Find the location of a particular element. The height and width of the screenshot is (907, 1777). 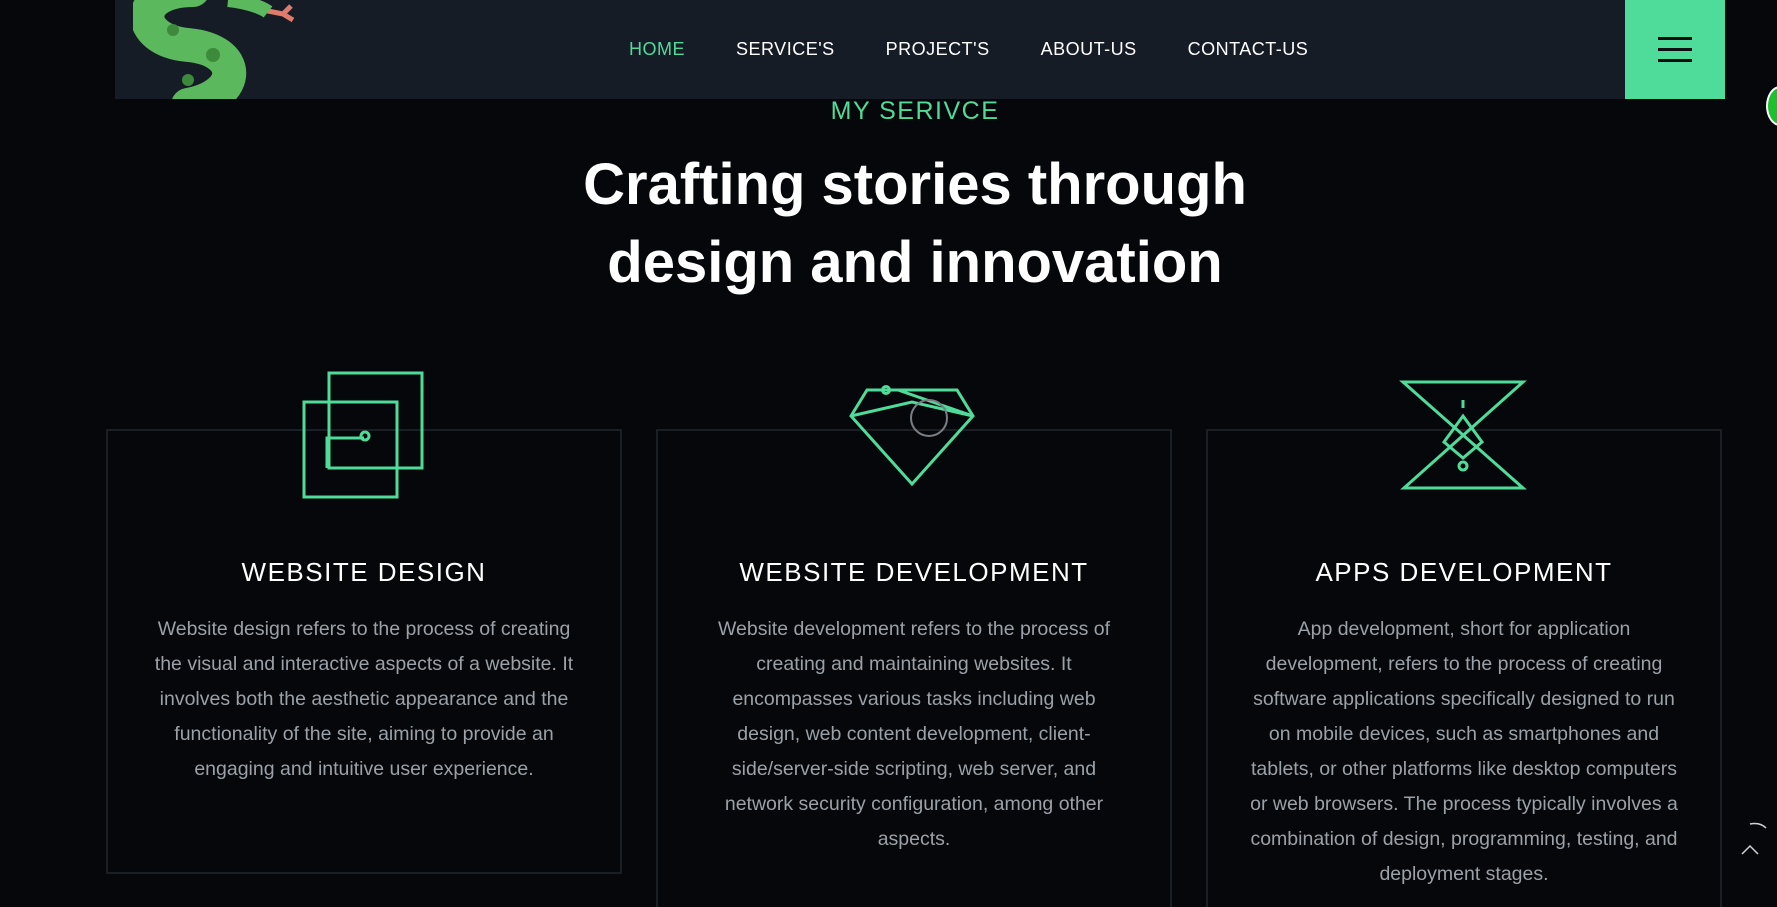

diamond-icon is located at coordinates (914, 435).